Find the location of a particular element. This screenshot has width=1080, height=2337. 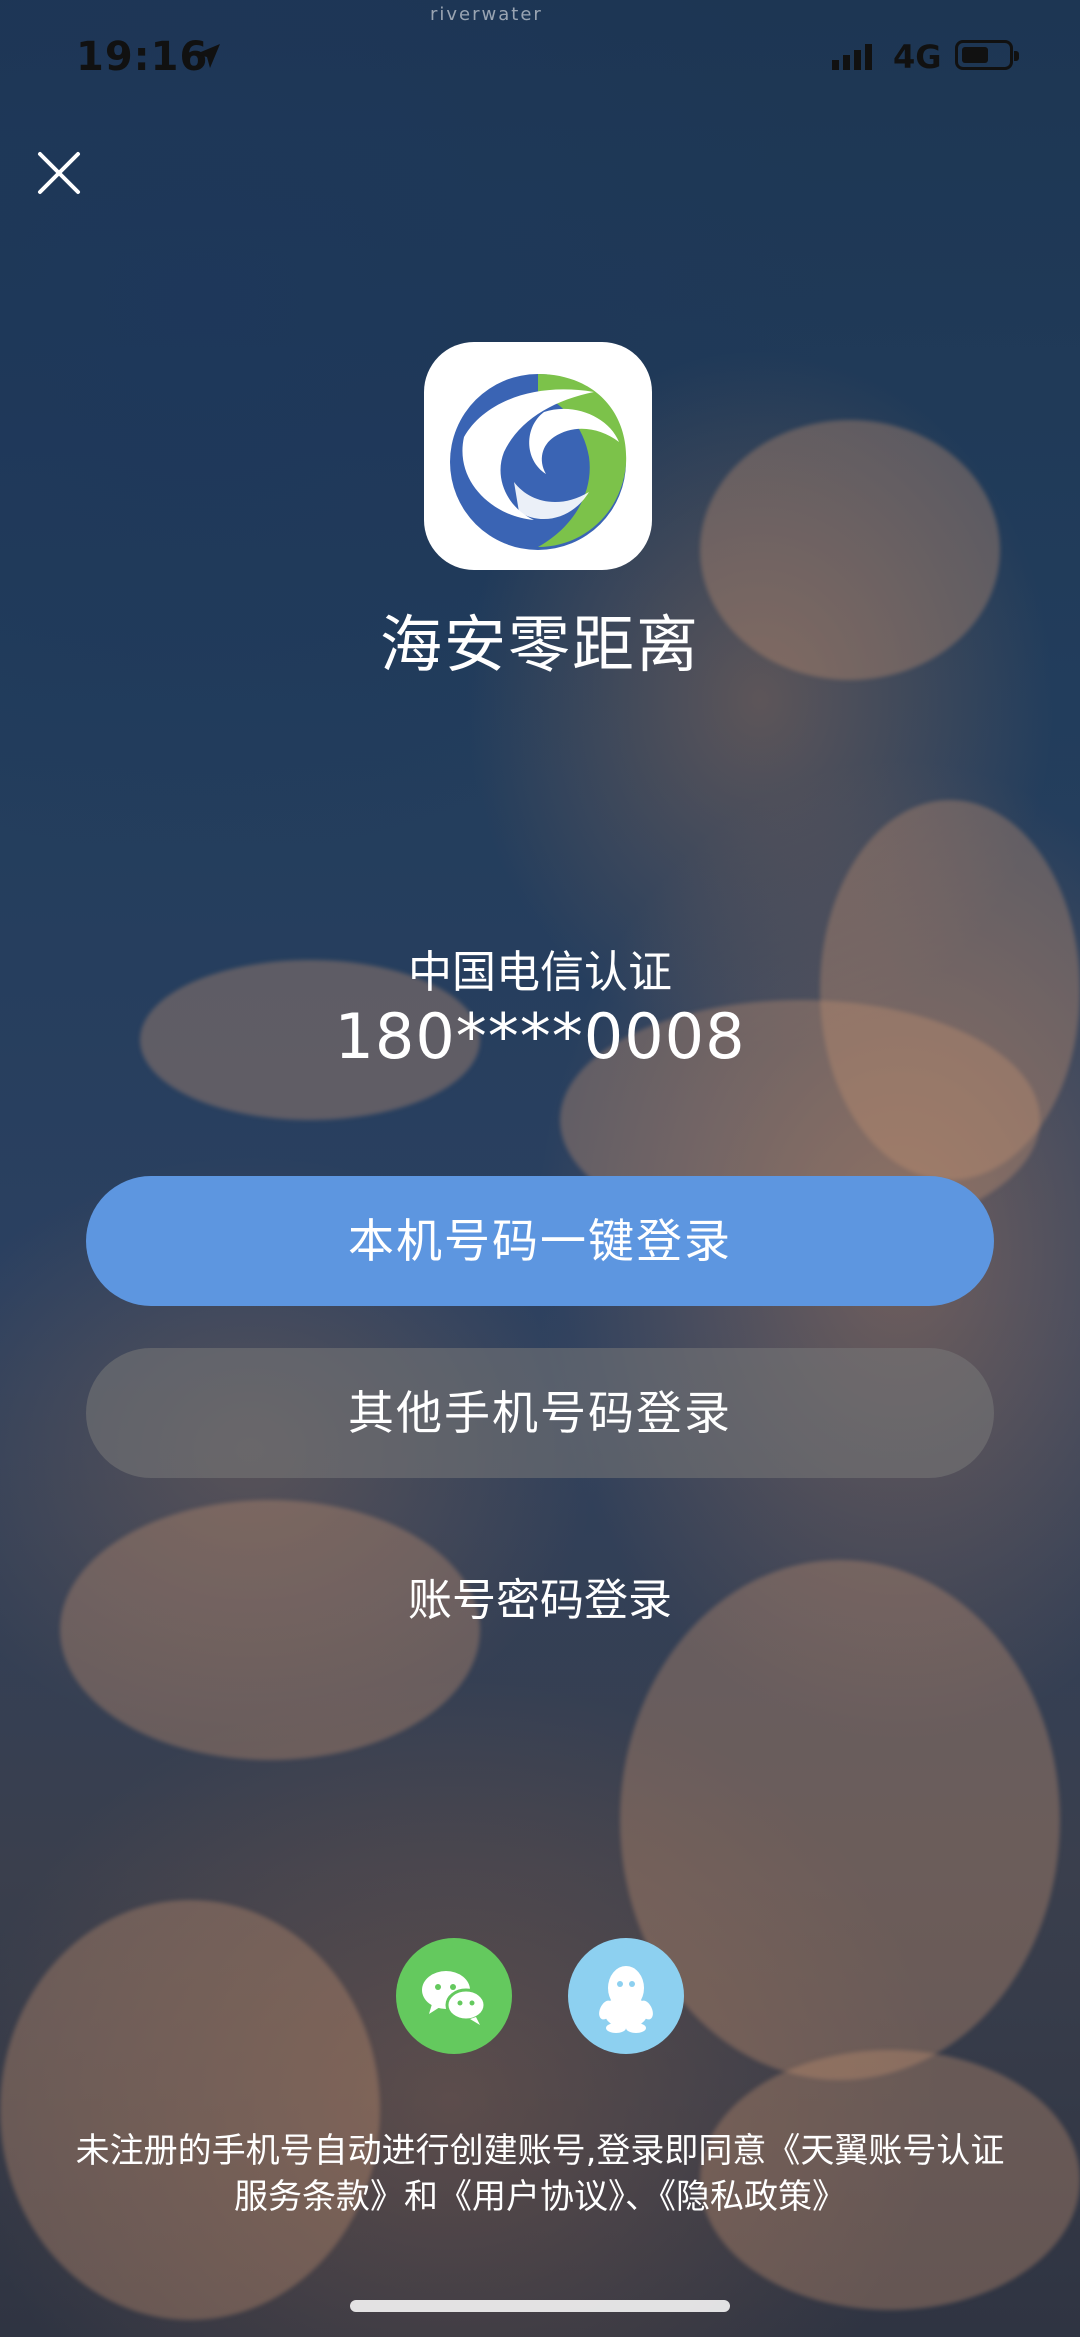

watermark: riverwater is located at coordinates (486, 14).